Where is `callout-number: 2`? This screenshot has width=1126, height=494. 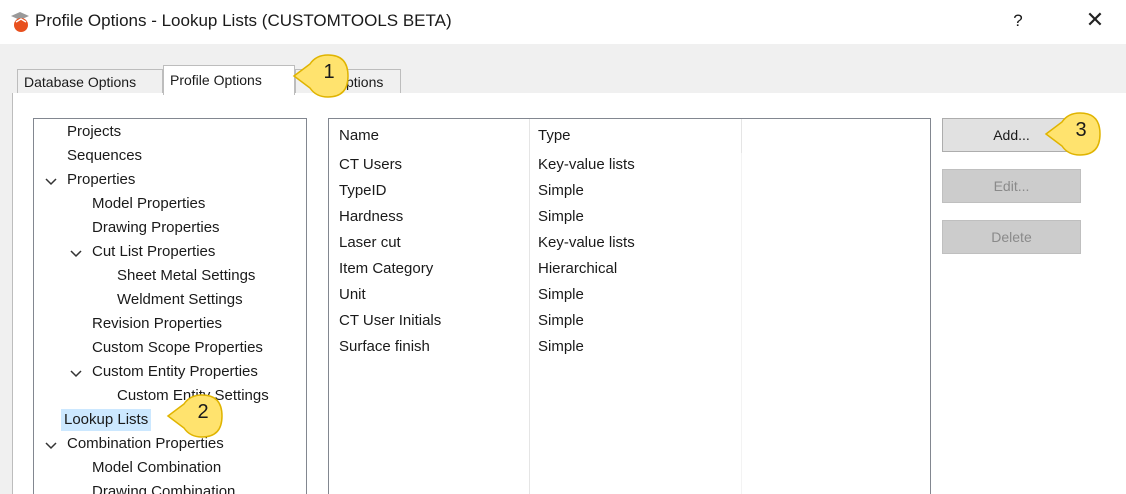 callout-number: 2 is located at coordinates (203, 412).